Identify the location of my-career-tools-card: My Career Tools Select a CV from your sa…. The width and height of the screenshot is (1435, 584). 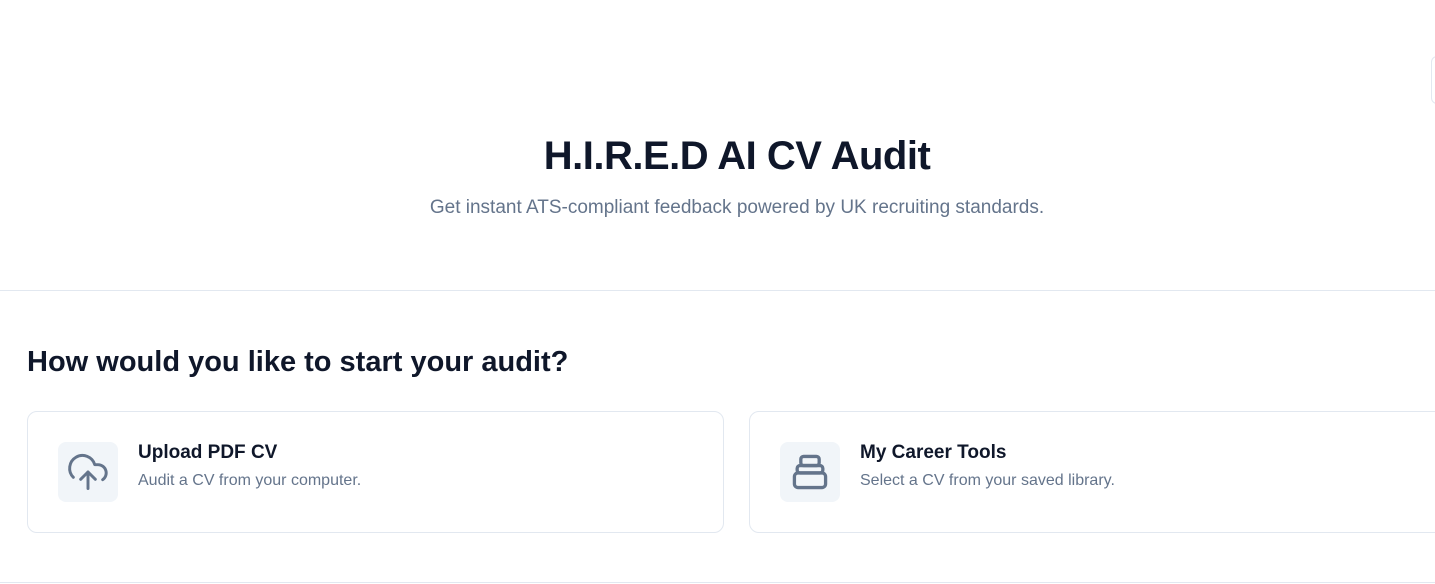
(1092, 472).